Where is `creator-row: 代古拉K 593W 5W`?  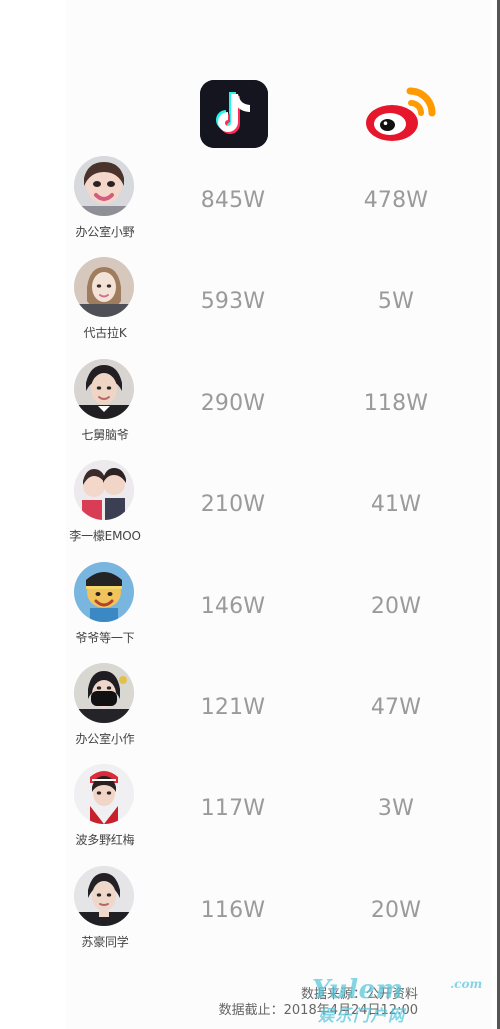 creator-row: 代古拉K 593W 5W is located at coordinates (250, 300).